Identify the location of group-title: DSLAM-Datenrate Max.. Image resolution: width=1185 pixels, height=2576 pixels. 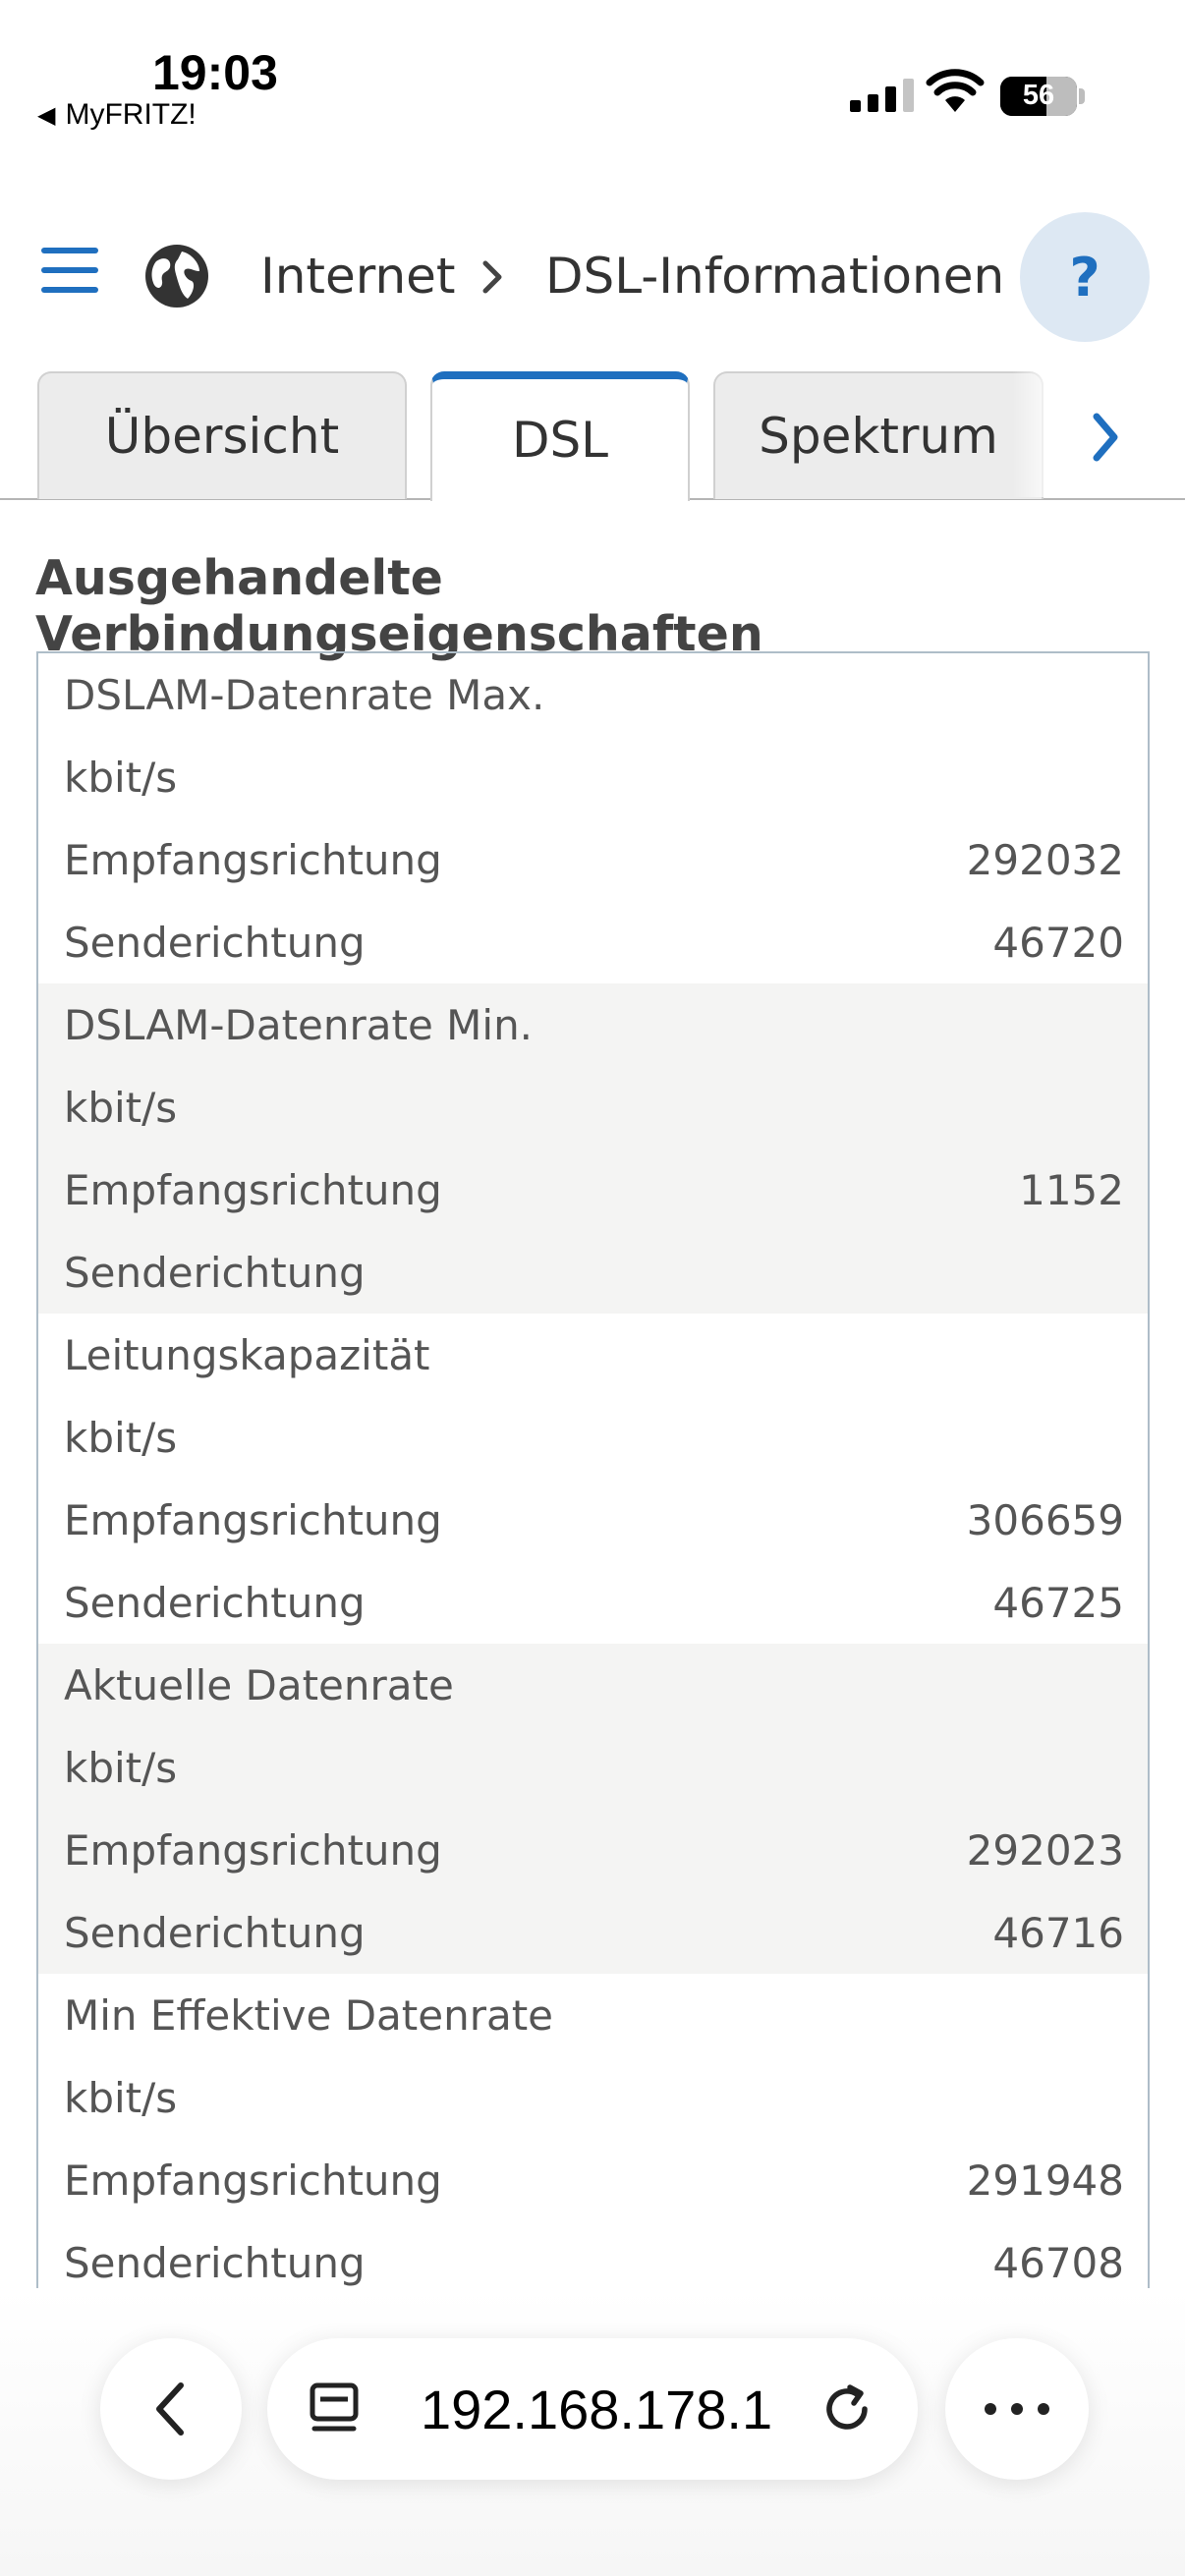
(305, 694).